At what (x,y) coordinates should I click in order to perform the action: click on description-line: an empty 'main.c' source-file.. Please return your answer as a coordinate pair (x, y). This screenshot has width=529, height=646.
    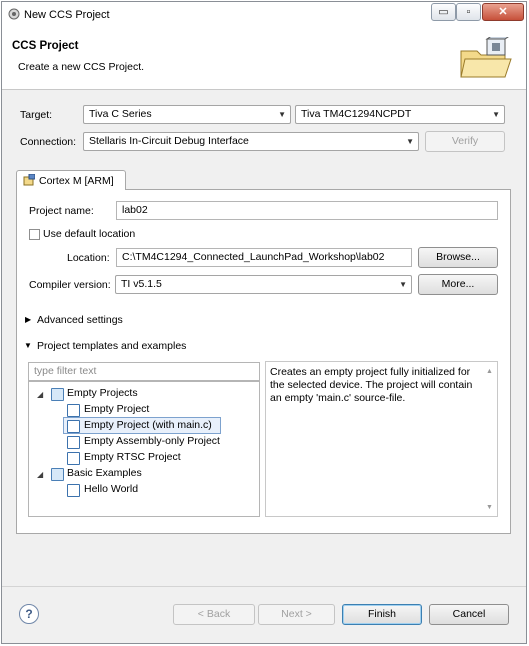
    Looking at the image, I should click on (338, 398).